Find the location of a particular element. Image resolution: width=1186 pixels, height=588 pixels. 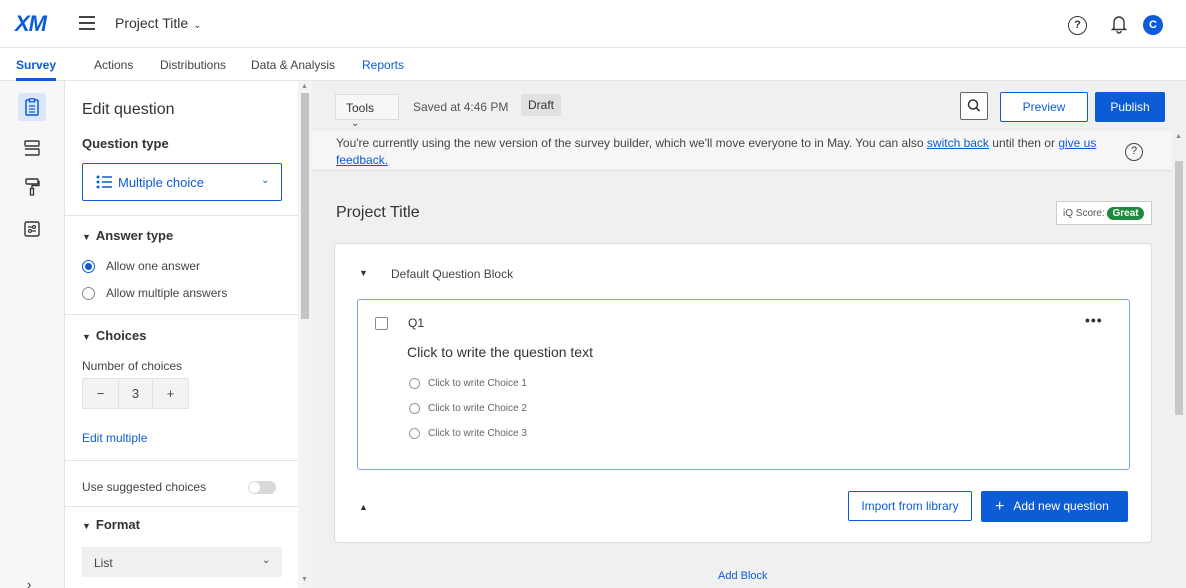

choices-toggle: ▼ Choices is located at coordinates (114, 335).